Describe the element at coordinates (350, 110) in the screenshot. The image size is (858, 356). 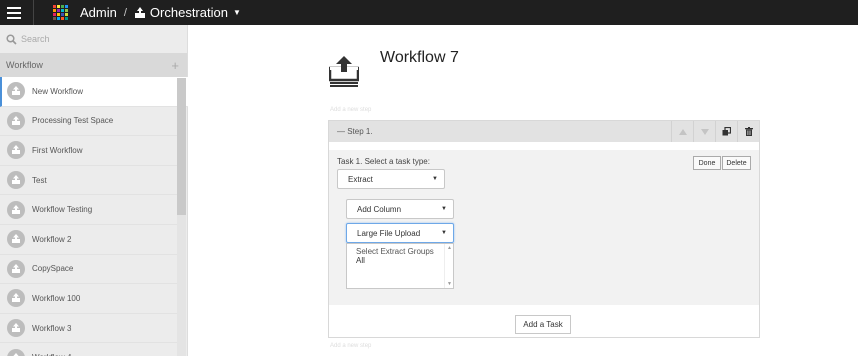
I see `add-step-link: Add a new step` at that location.